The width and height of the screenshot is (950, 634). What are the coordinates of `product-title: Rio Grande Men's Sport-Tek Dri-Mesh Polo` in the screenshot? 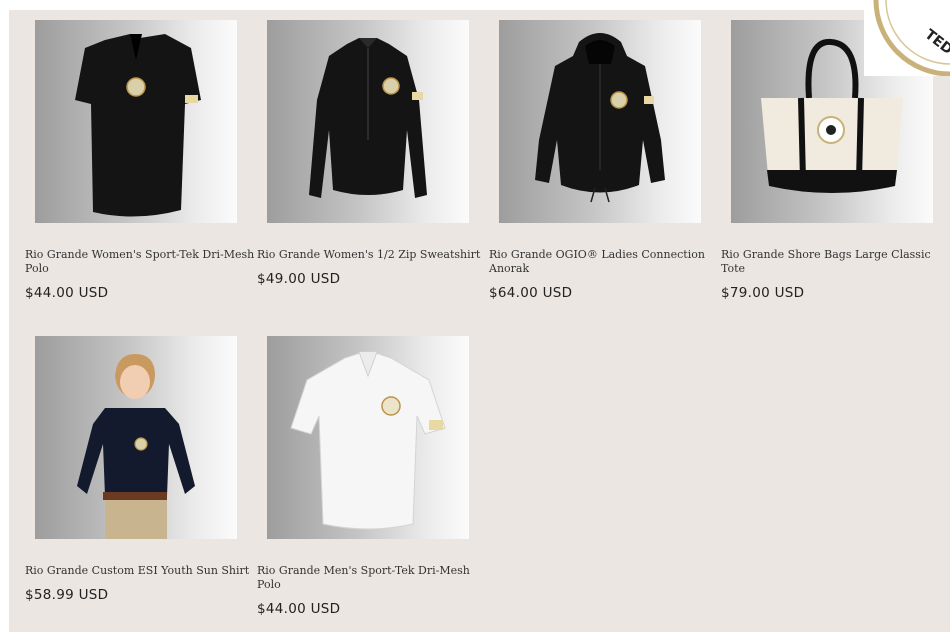 It's located at (373, 578).